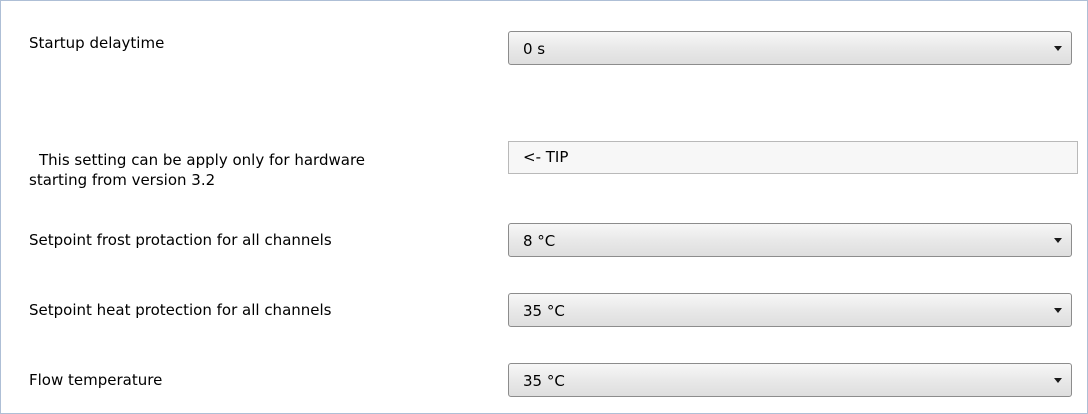 This screenshot has height=414, width=1088. I want to click on tip-label-line2: starting from version 3.2, so click(122, 180).